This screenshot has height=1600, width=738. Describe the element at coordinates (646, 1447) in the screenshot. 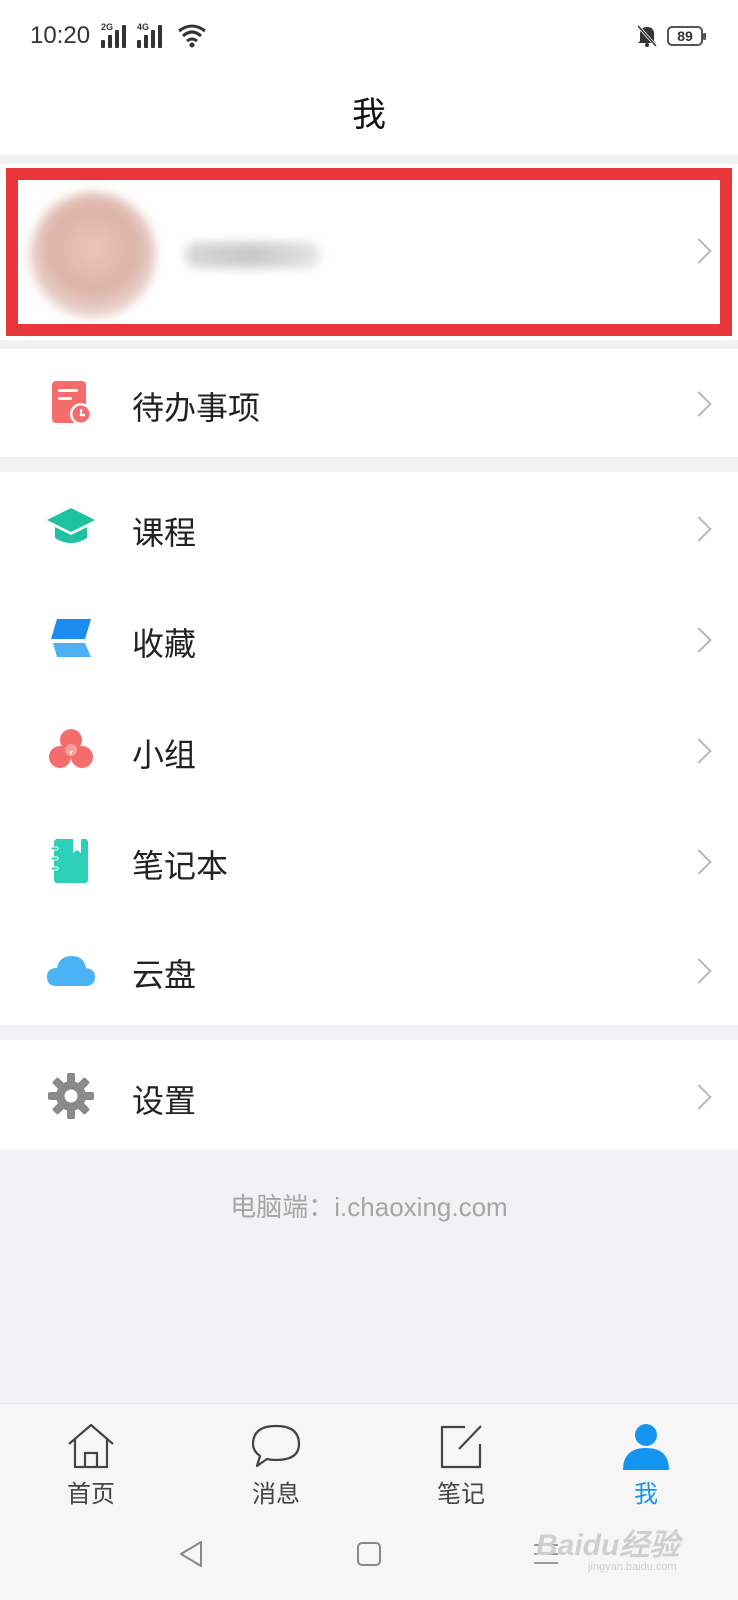

I see `person-icon` at that location.